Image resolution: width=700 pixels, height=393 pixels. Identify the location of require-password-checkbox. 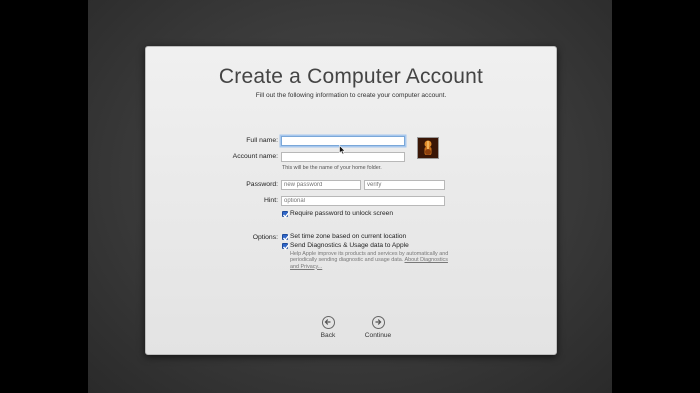
(286, 215).